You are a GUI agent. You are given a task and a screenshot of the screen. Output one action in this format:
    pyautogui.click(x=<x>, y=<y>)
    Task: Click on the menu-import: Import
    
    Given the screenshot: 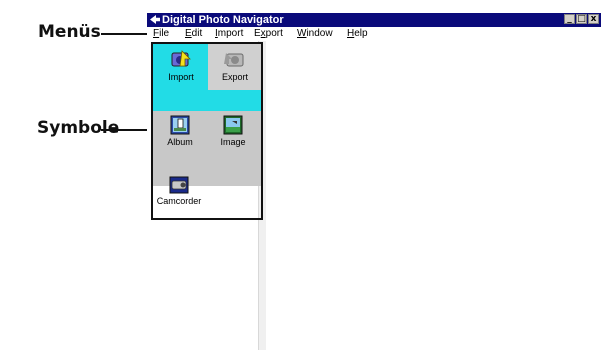 What is the action you would take?
    pyautogui.click(x=229, y=34)
    